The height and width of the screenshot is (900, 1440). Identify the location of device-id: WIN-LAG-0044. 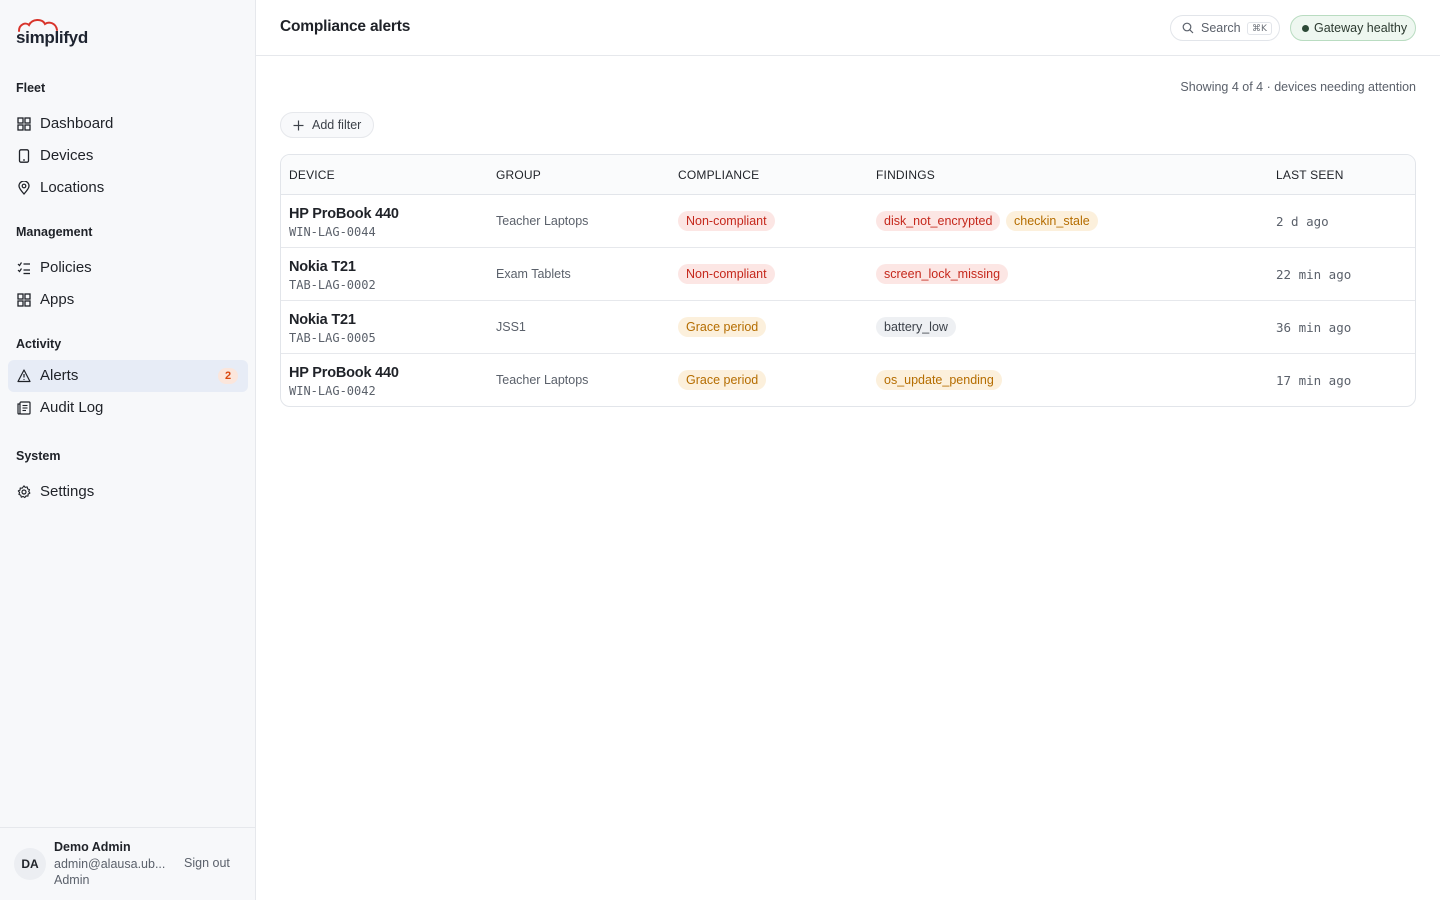
(332, 232).